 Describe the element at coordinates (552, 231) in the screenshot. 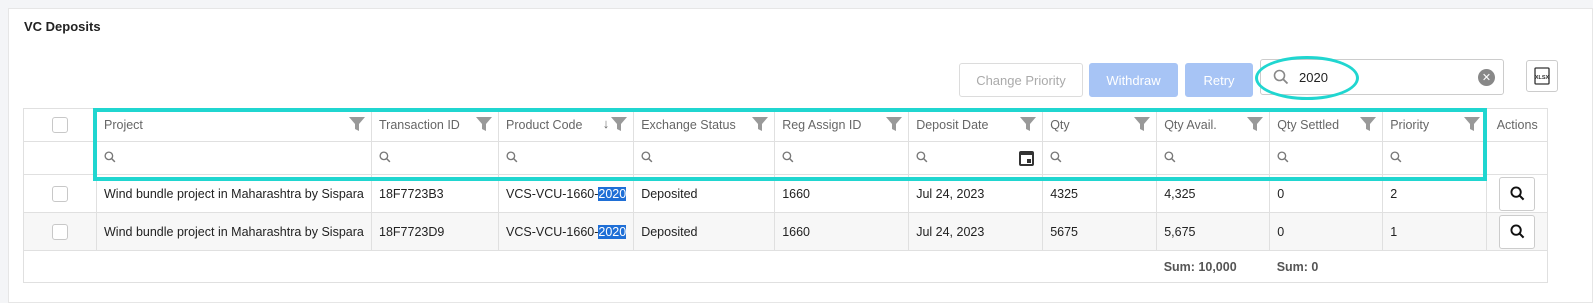

I see `product-code-prefix: VCS-VCU-1660-` at that location.